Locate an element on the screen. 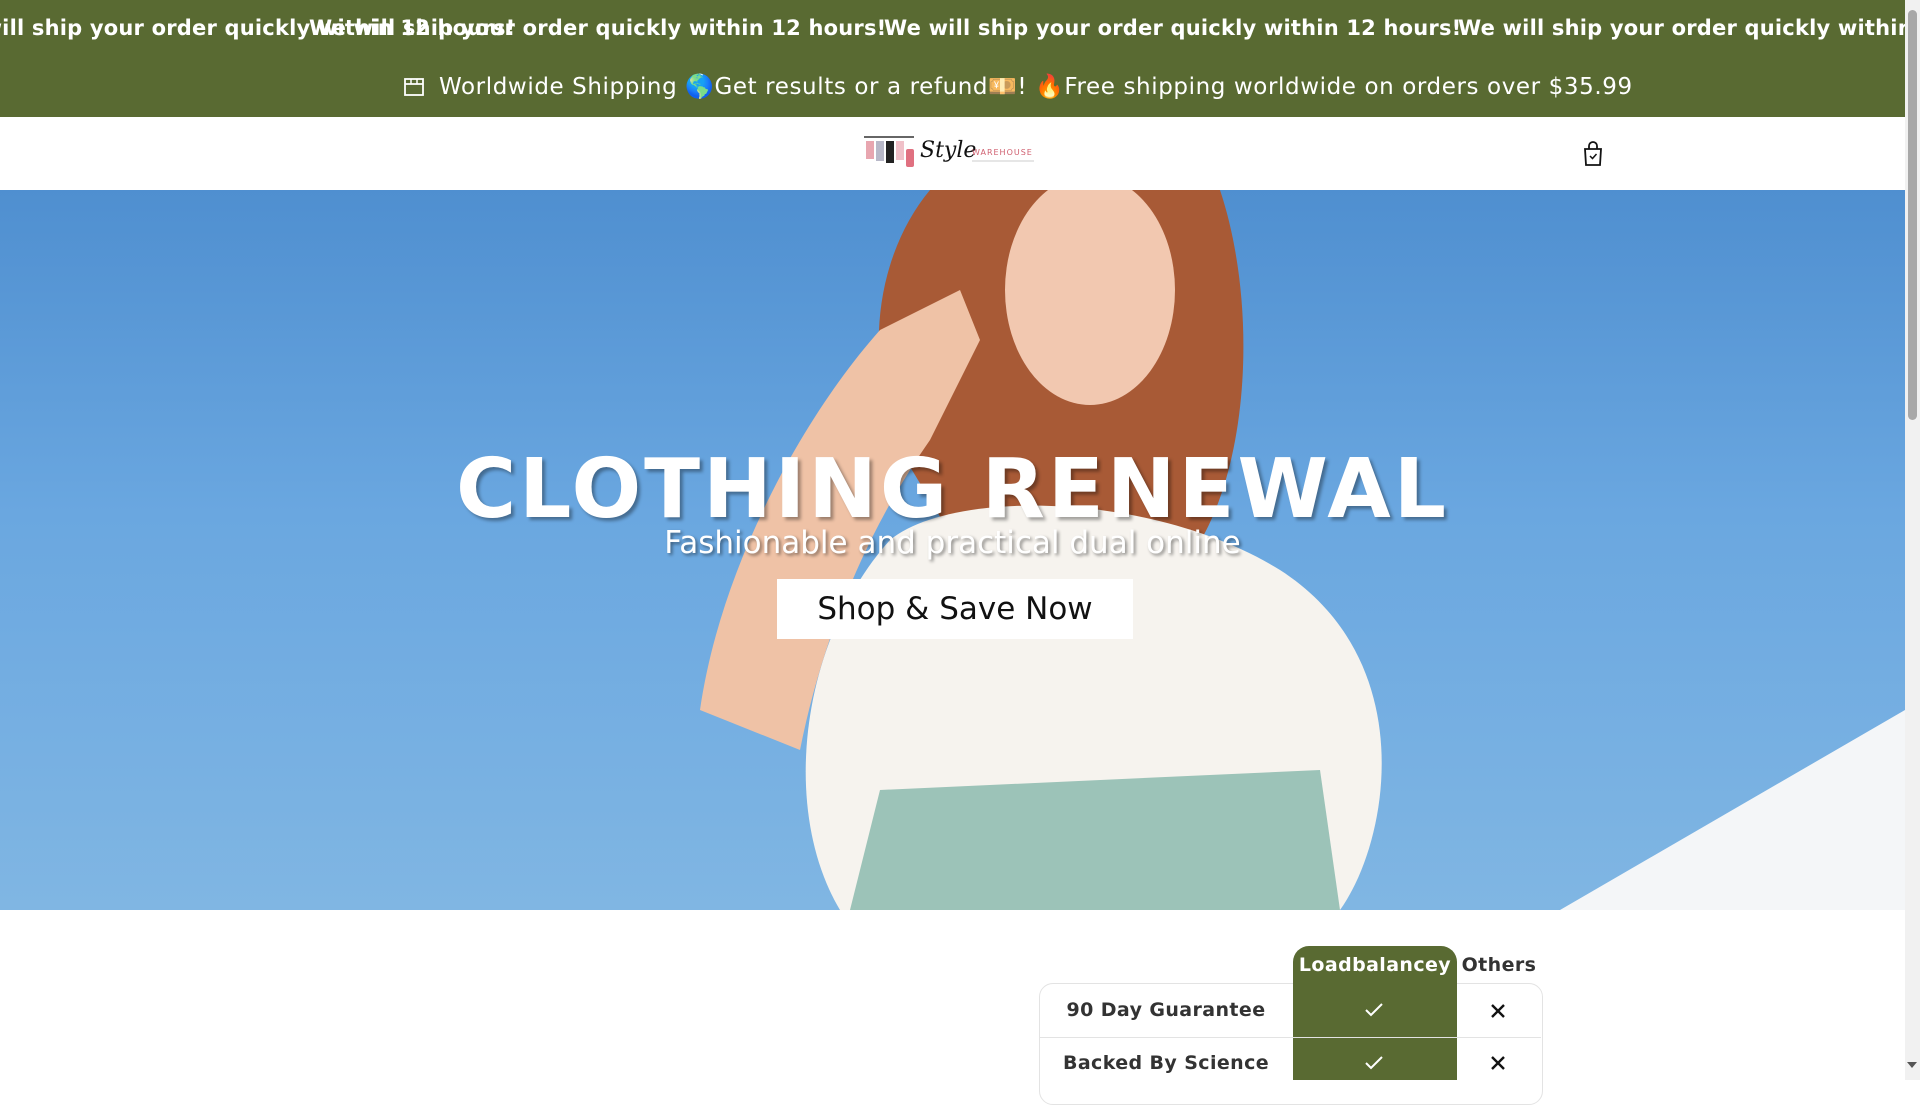 The width and height of the screenshot is (1920, 1105). hero-subtitle: Fashionable and practical dual online is located at coordinates (952, 543).